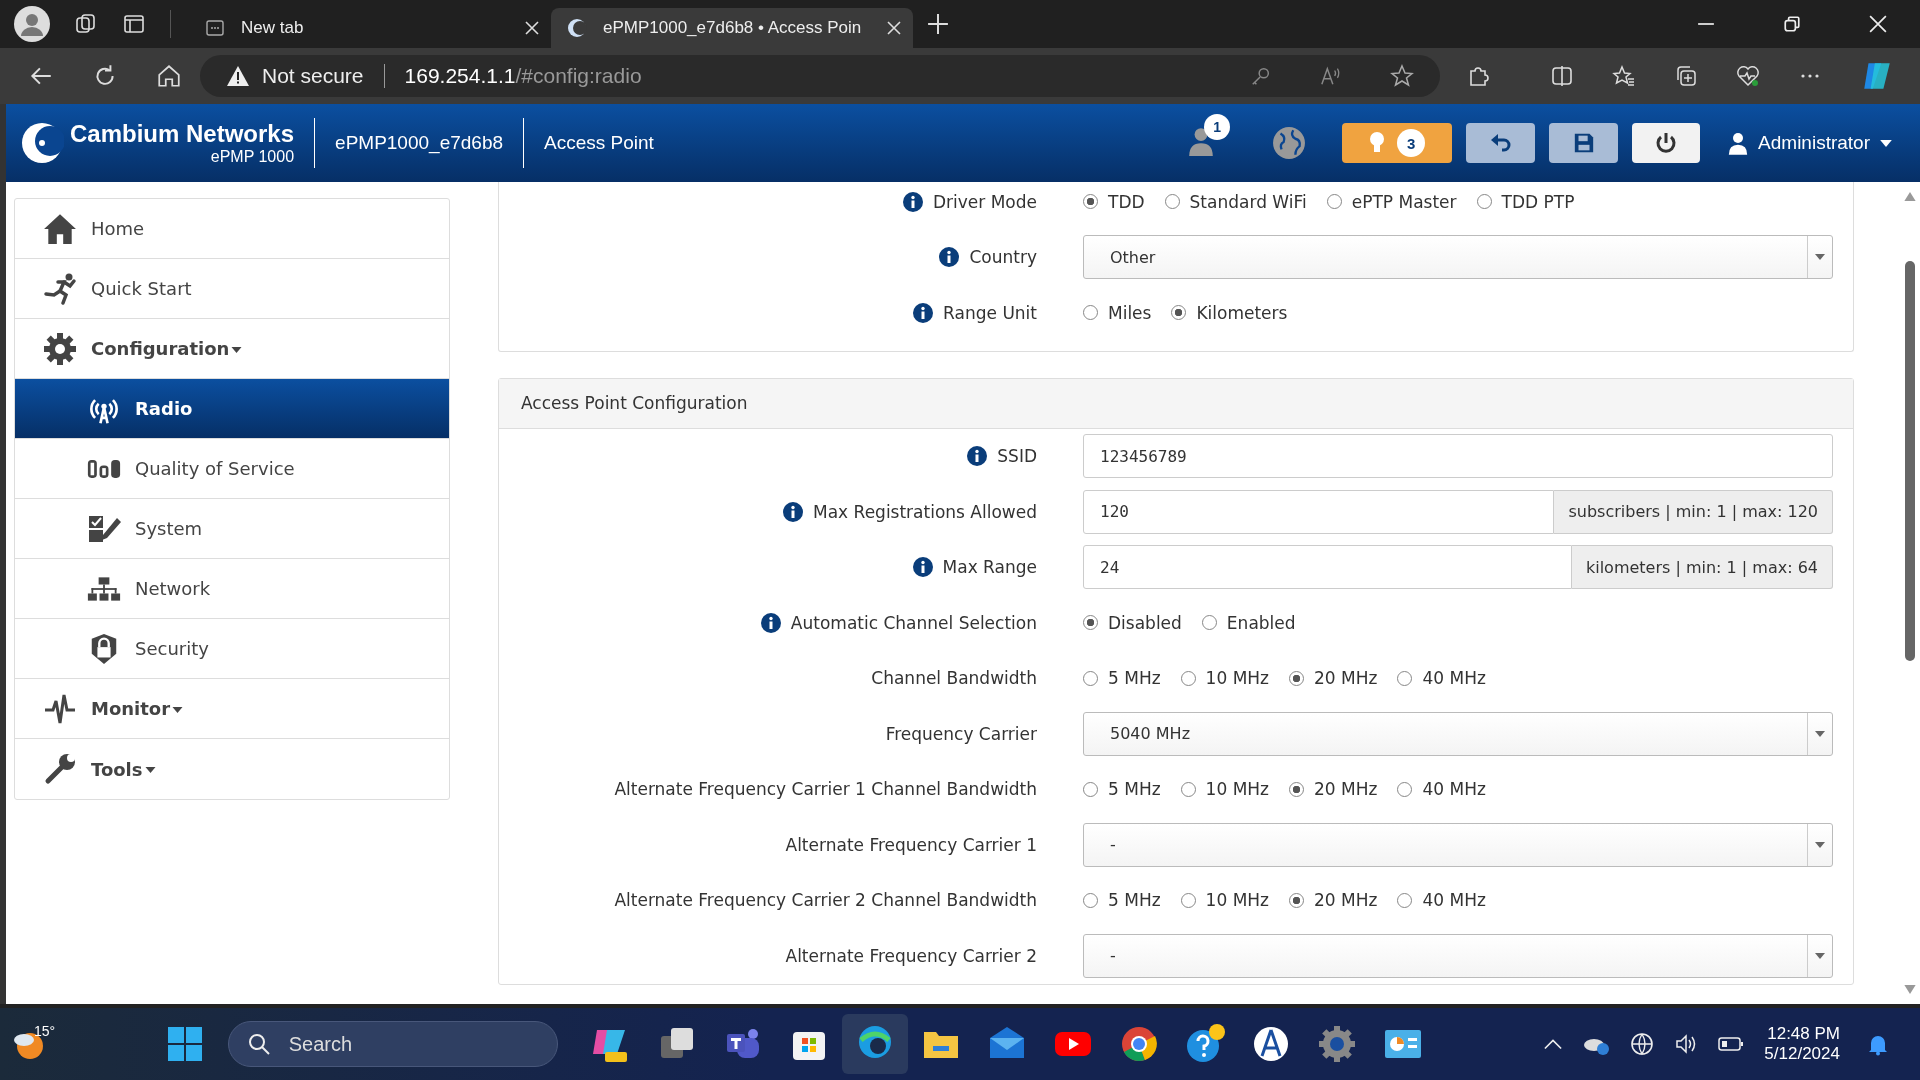  I want to click on cambium-logo-icon, so click(42, 143).